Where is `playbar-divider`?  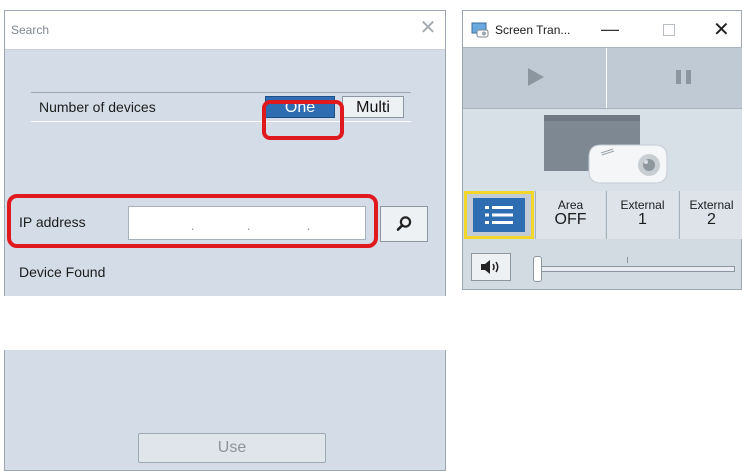
playbar-divider is located at coordinates (606, 78).